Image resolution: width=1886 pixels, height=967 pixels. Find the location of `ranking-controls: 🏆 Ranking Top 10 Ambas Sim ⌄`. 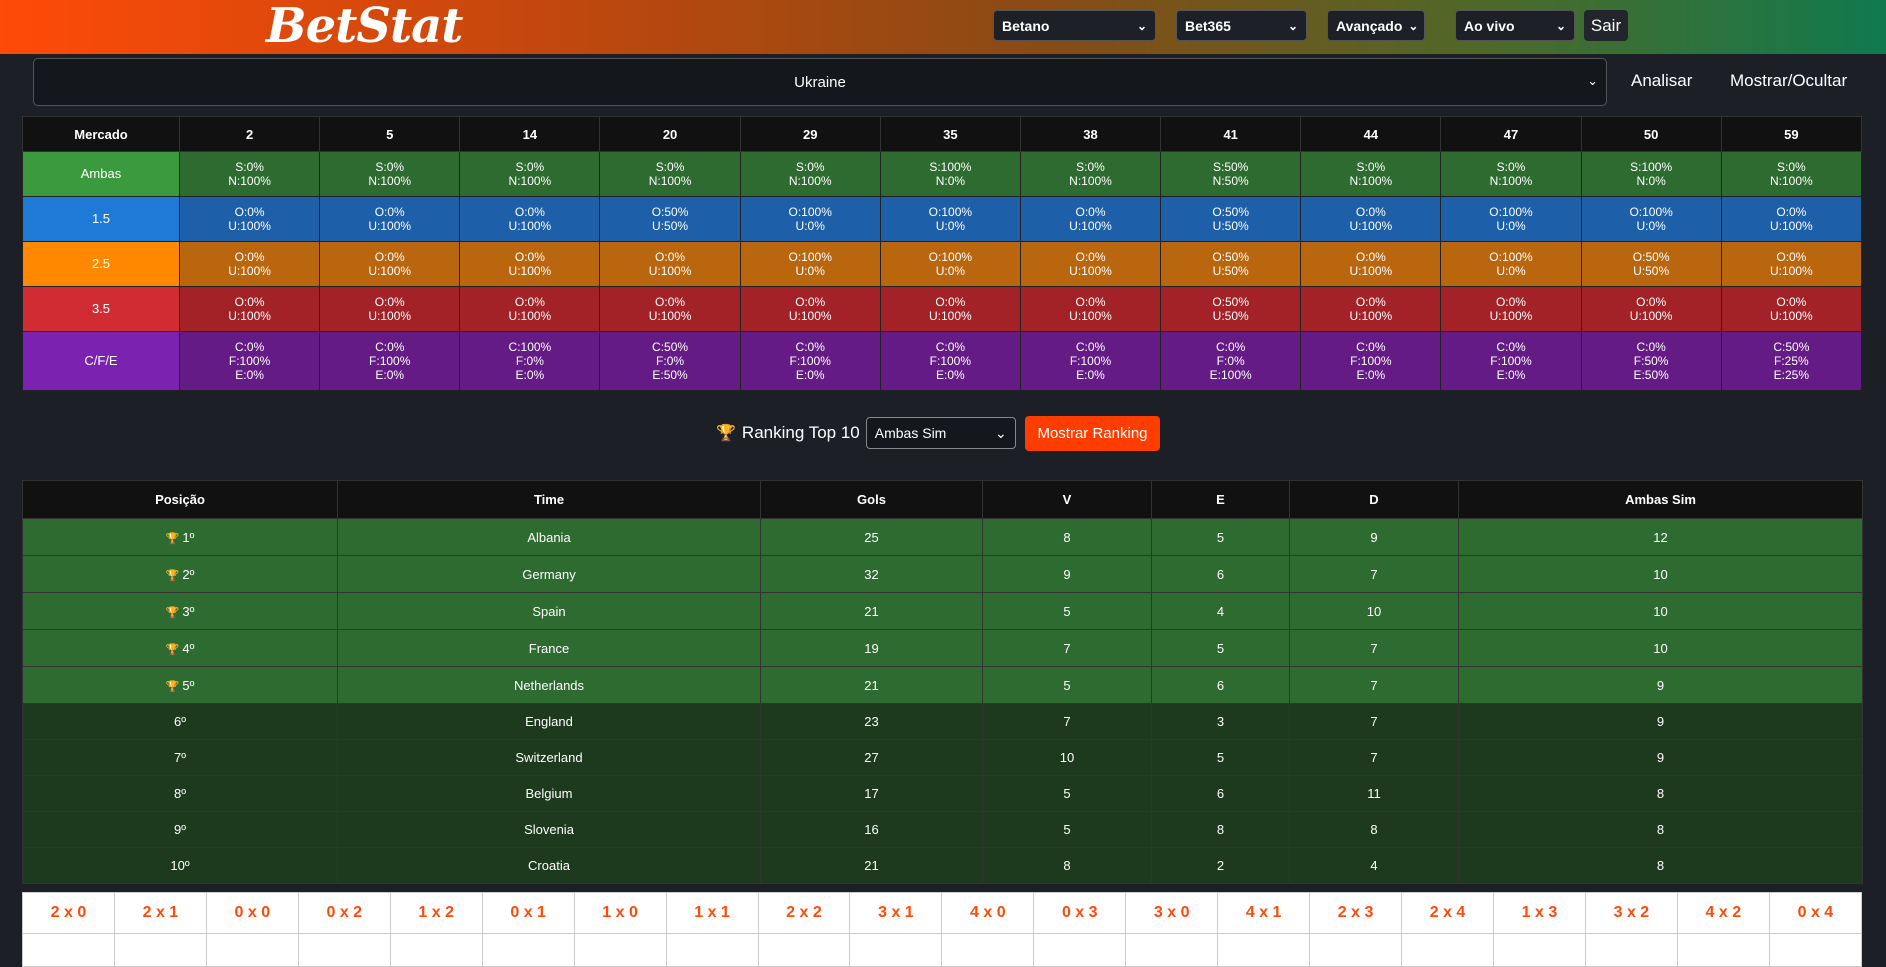

ranking-controls: 🏆 Ranking Top 10 Ambas Sim ⌄ is located at coordinates (866, 433).